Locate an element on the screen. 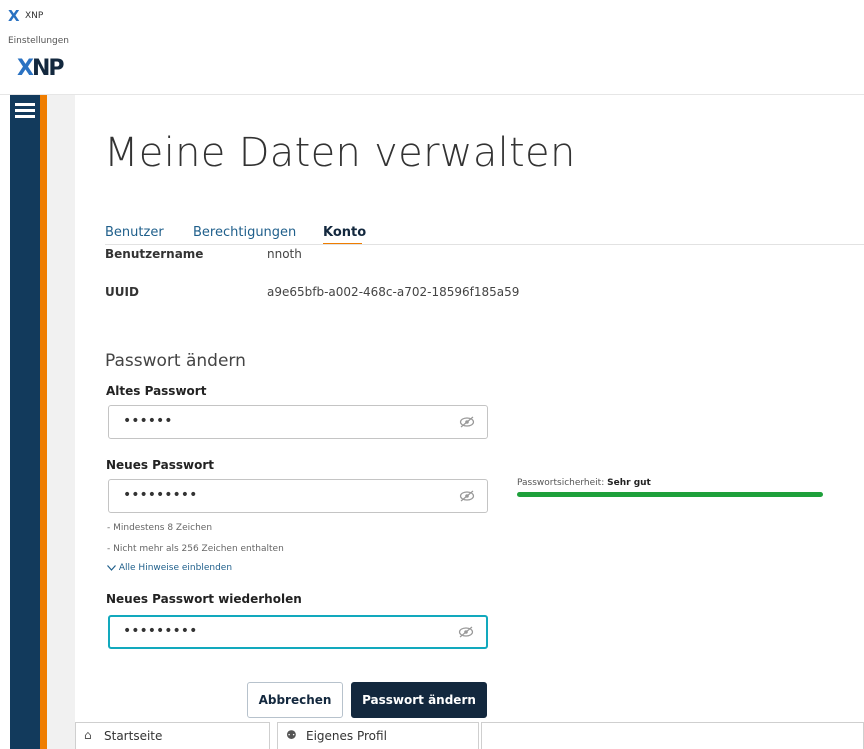  title-bar: X XNP Einstellungen XNP is located at coordinates (432, 46).